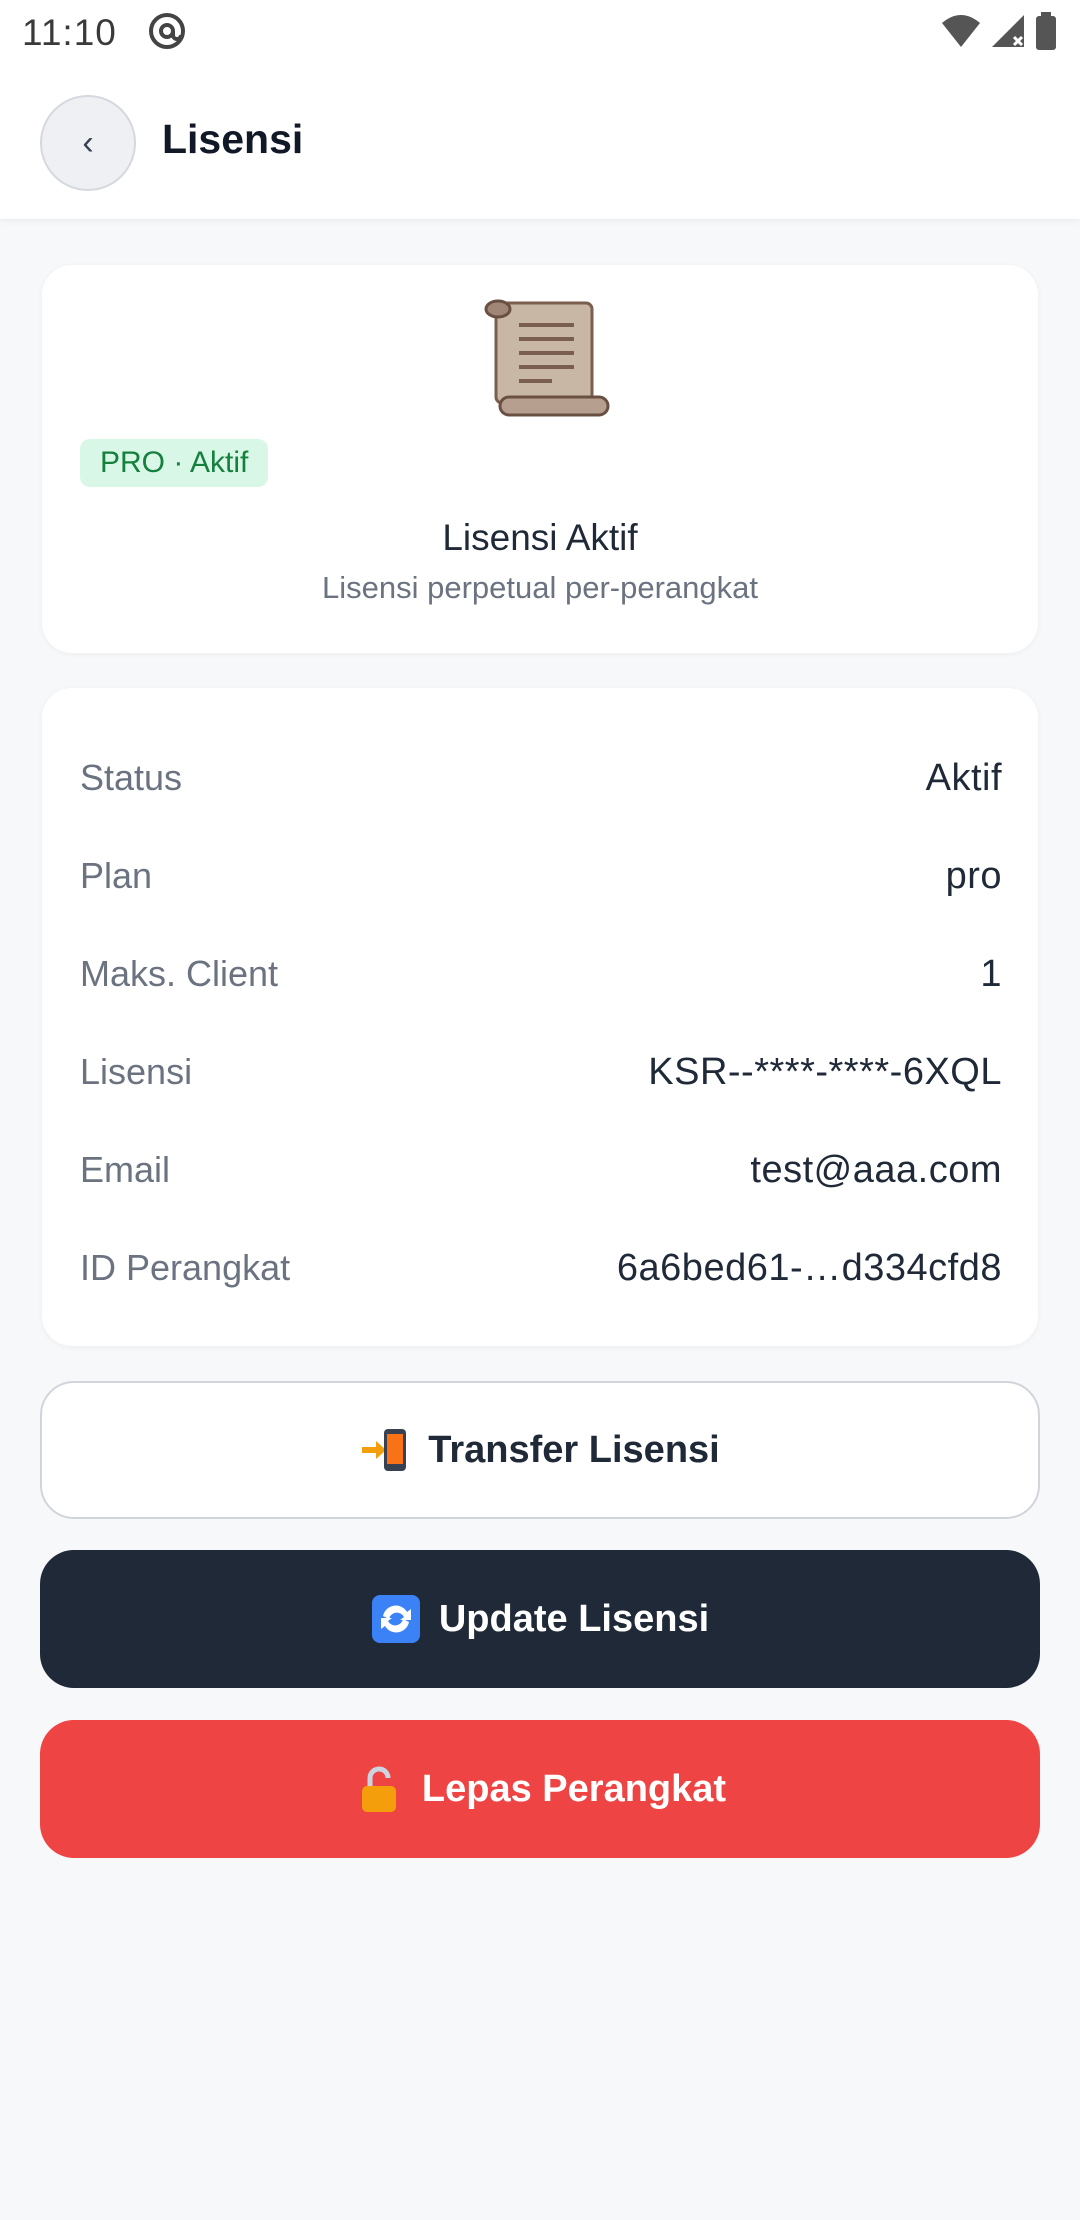 The width and height of the screenshot is (1080, 2220). Describe the element at coordinates (541, 876) in the screenshot. I see `detail-row-plan: Plan pro` at that location.